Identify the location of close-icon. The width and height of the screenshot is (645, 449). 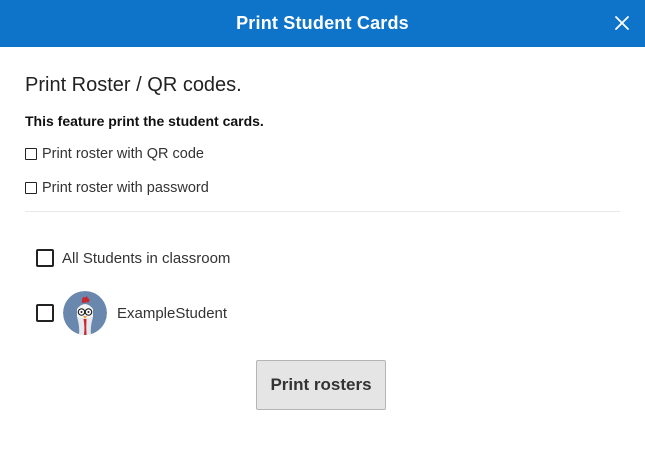
(622, 23).